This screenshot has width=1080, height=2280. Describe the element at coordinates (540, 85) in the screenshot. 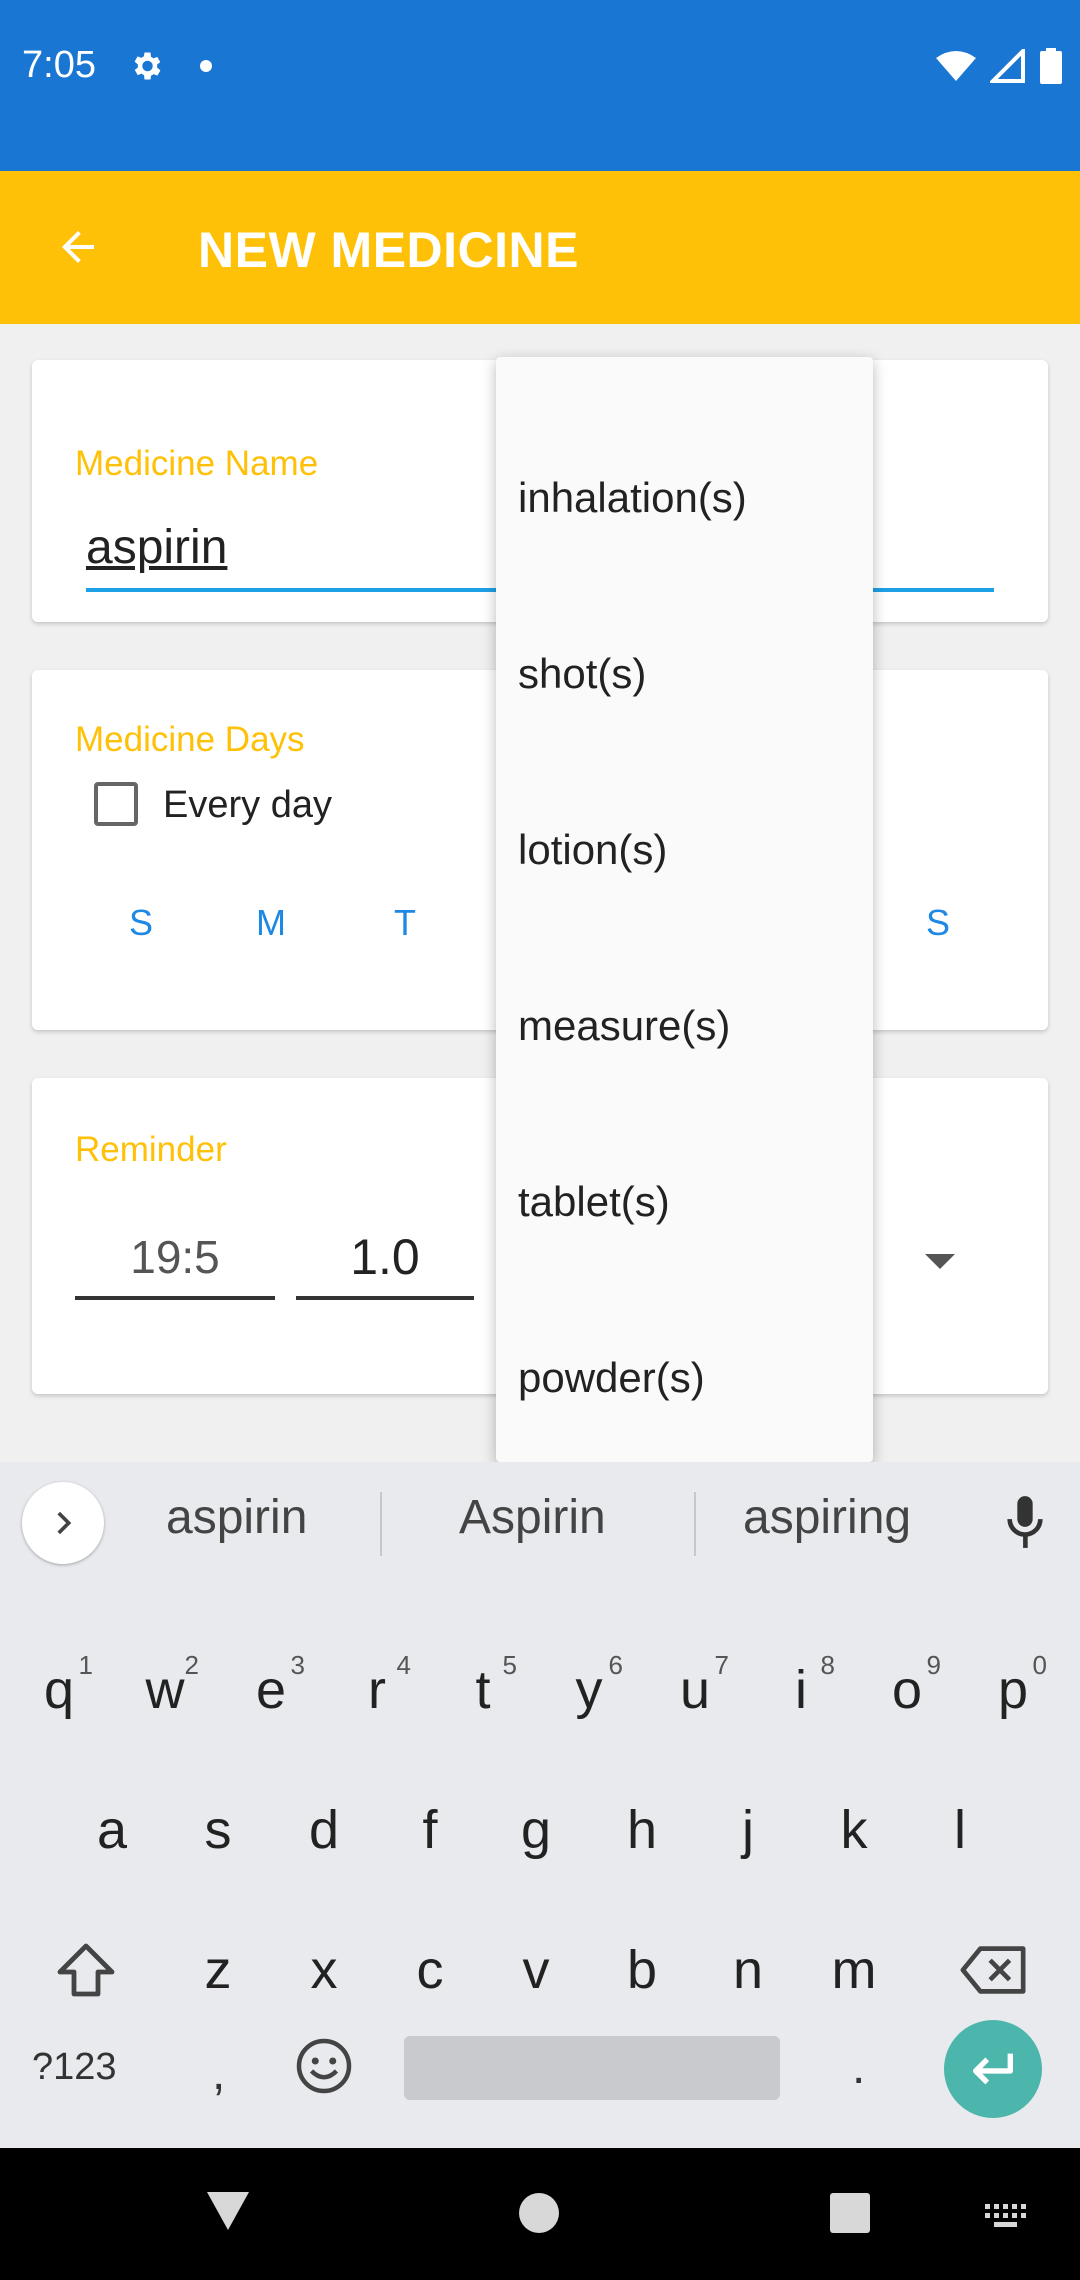

I see `status-bar: 7:05` at that location.